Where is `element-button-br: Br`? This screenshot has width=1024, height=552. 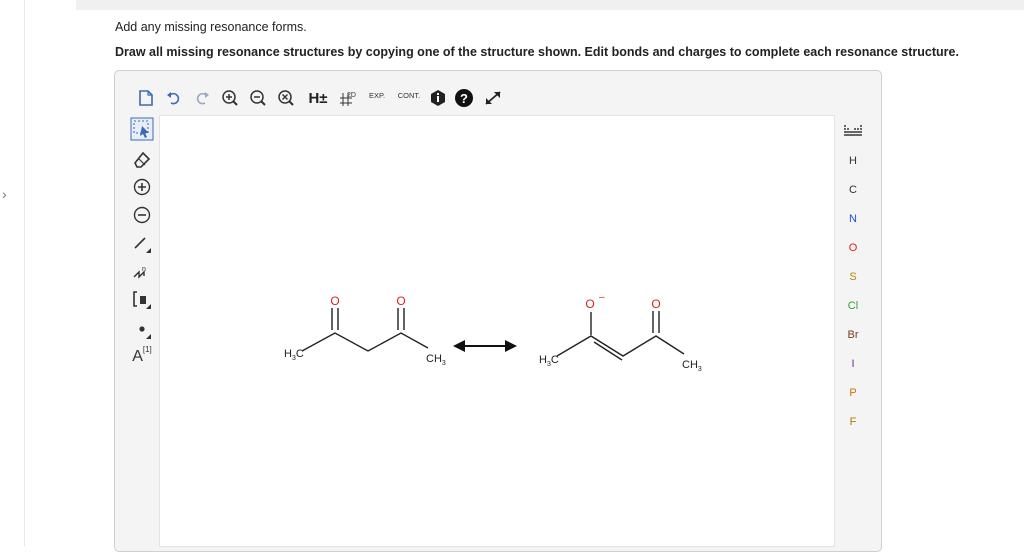 element-button-br: Br is located at coordinates (853, 335).